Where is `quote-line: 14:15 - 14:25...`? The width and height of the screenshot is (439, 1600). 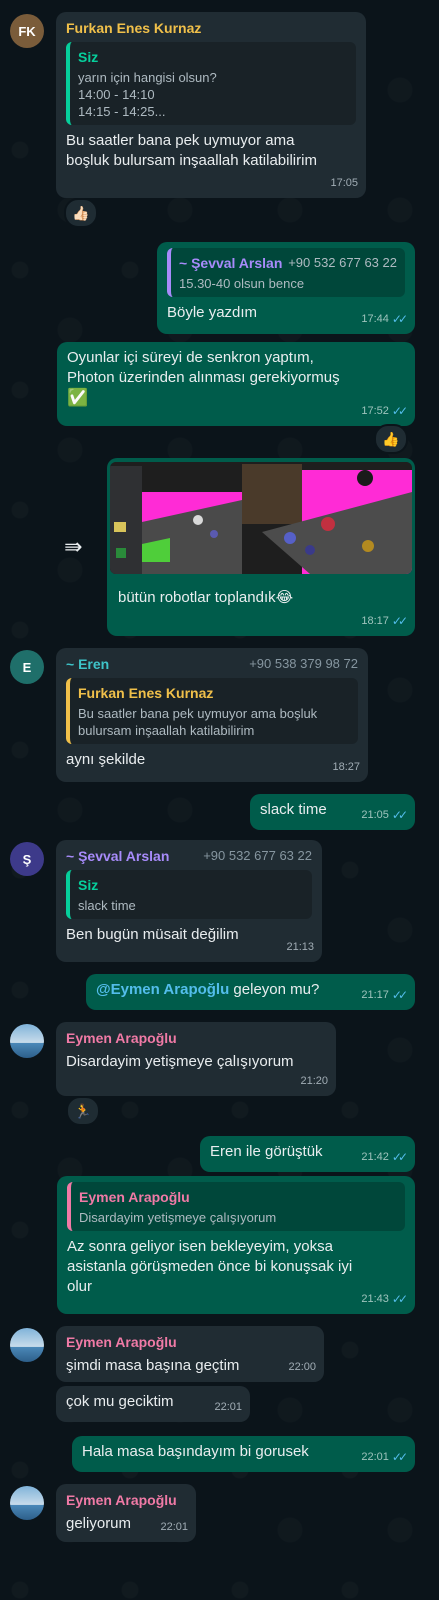
quote-line: 14:15 - 14:25... is located at coordinates (122, 111).